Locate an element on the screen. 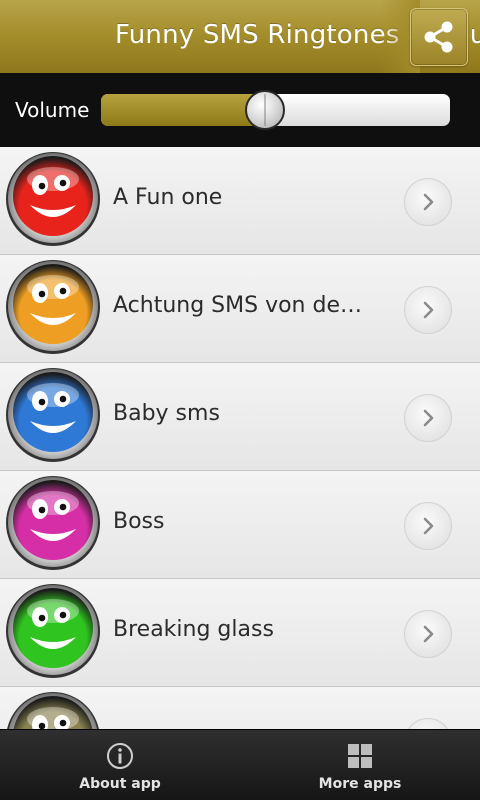 This screenshot has width=480, height=800. bottom-bar: About app More apps is located at coordinates (240, 764).